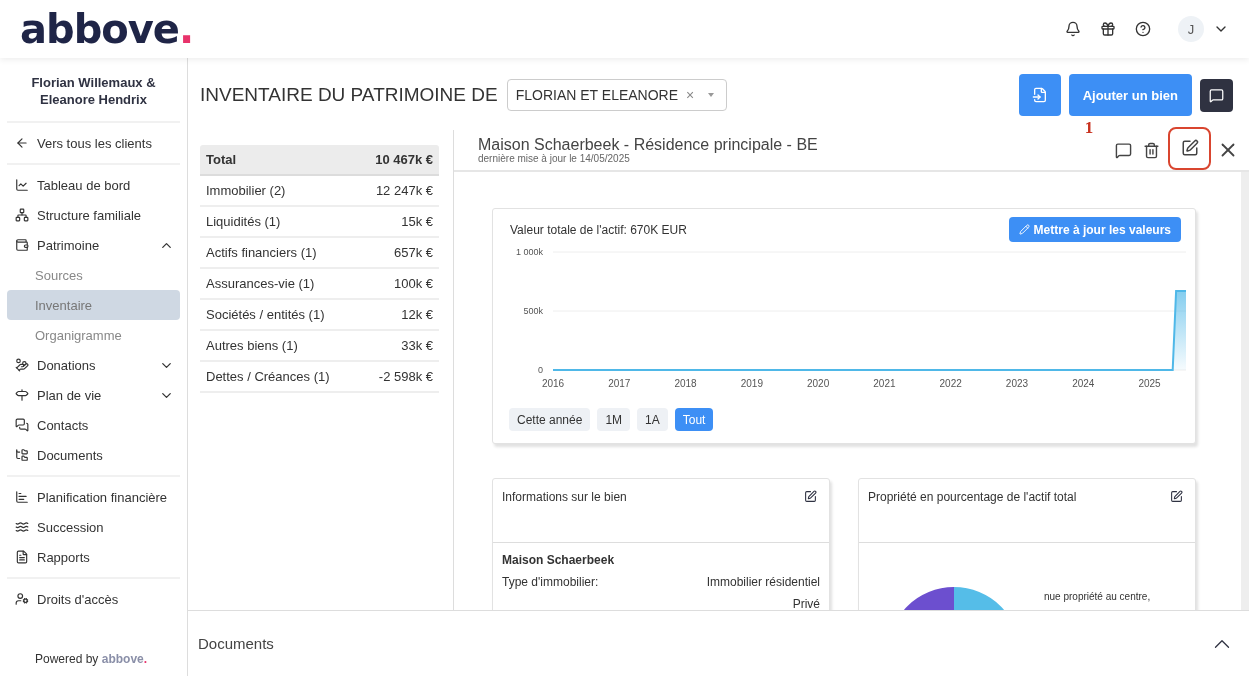 This screenshot has height=676, width=1249. Describe the element at coordinates (93, 335) in the screenshot. I see `sidebar-subitem: Organigramme` at that location.